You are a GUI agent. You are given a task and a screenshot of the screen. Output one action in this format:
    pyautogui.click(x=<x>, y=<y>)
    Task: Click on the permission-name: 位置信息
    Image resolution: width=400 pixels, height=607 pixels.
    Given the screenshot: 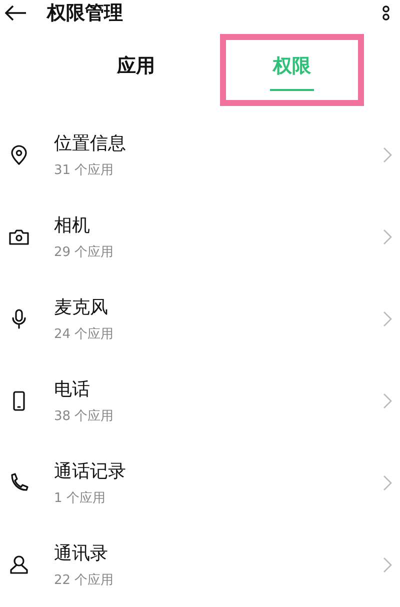 What is the action you would take?
    pyautogui.click(x=90, y=143)
    